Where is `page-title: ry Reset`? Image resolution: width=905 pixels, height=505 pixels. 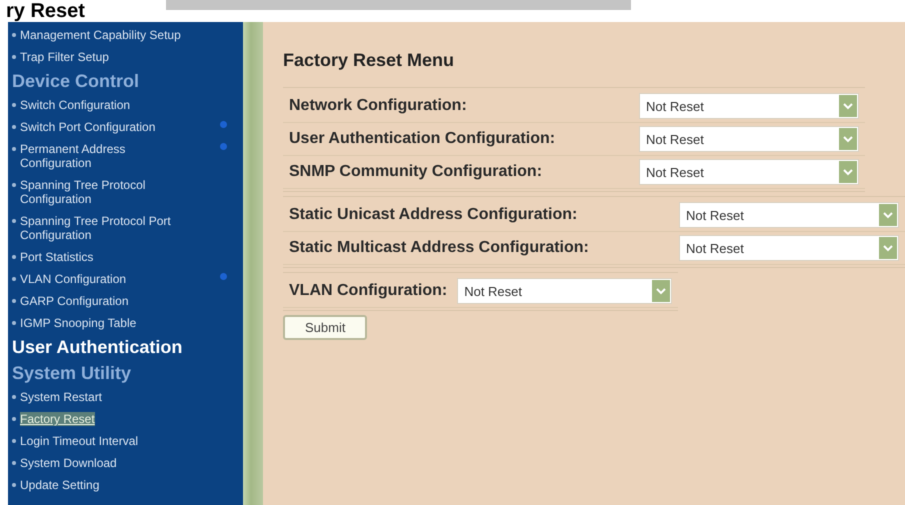
page-title: ry Reset is located at coordinates (45, 11).